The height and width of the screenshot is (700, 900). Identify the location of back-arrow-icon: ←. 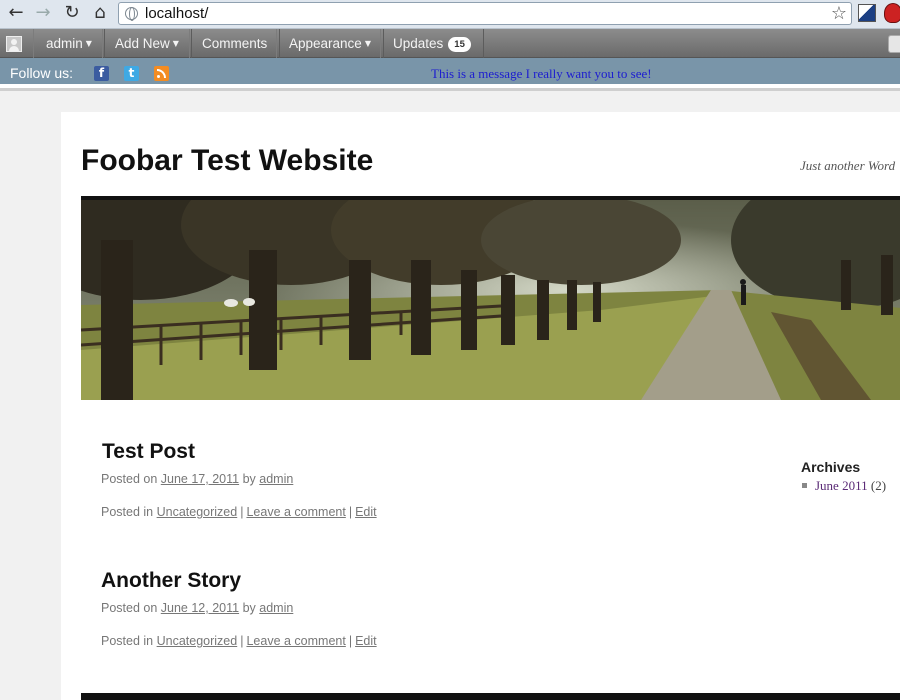
(16, 13).